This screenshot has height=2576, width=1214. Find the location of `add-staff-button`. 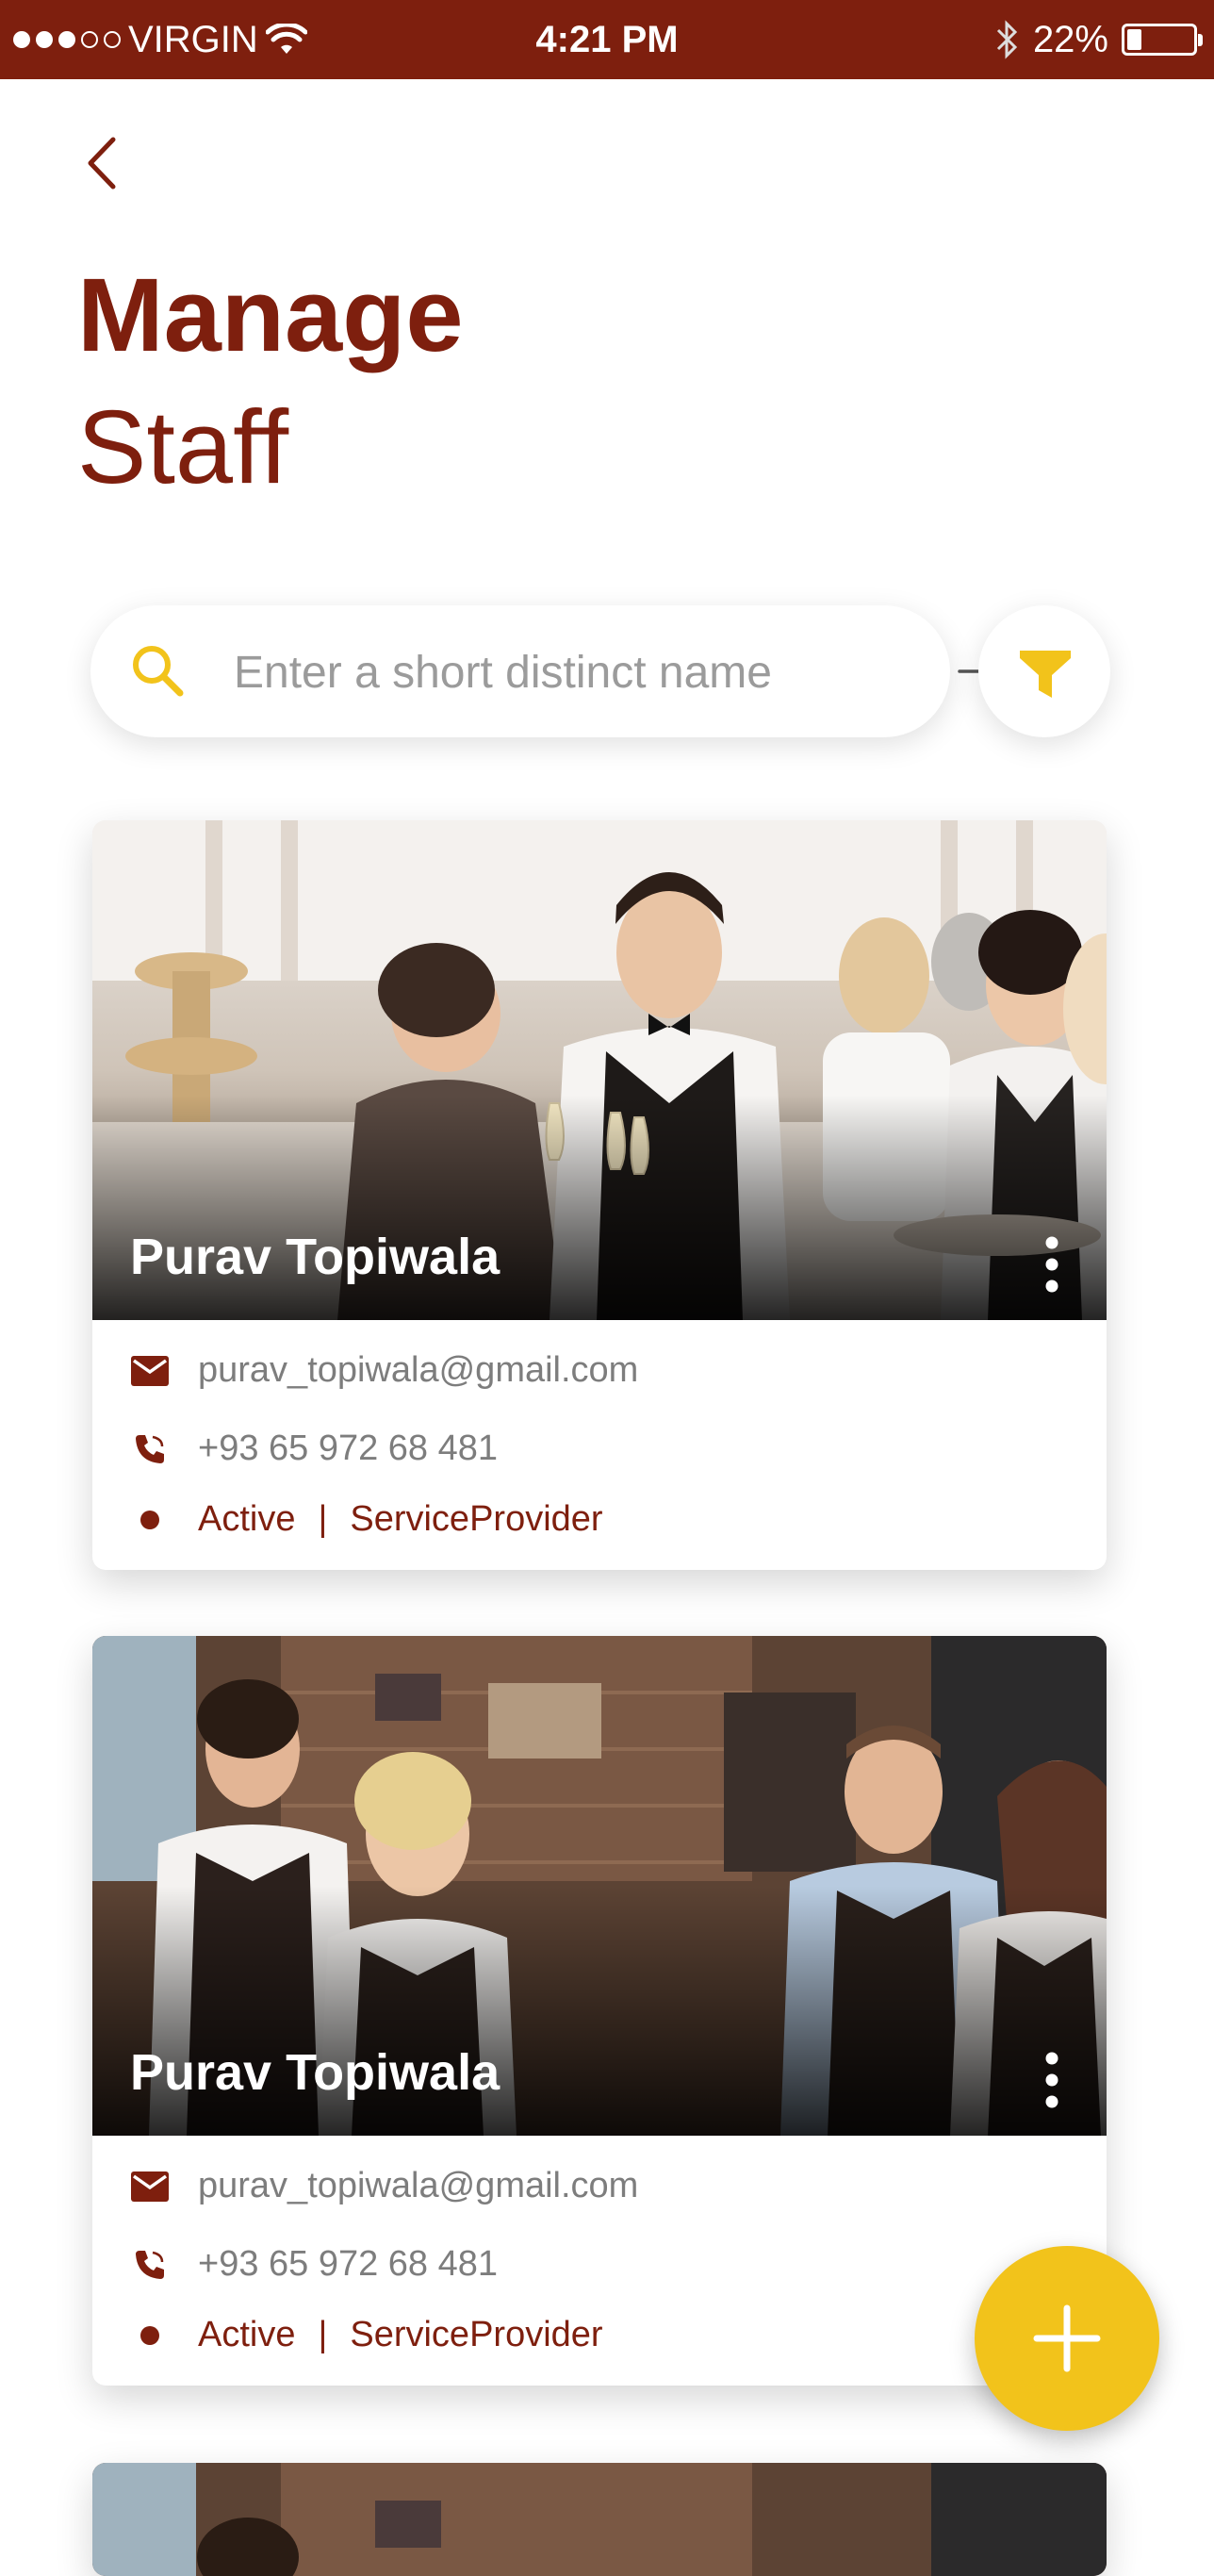

add-staff-button is located at coordinates (1067, 2338).